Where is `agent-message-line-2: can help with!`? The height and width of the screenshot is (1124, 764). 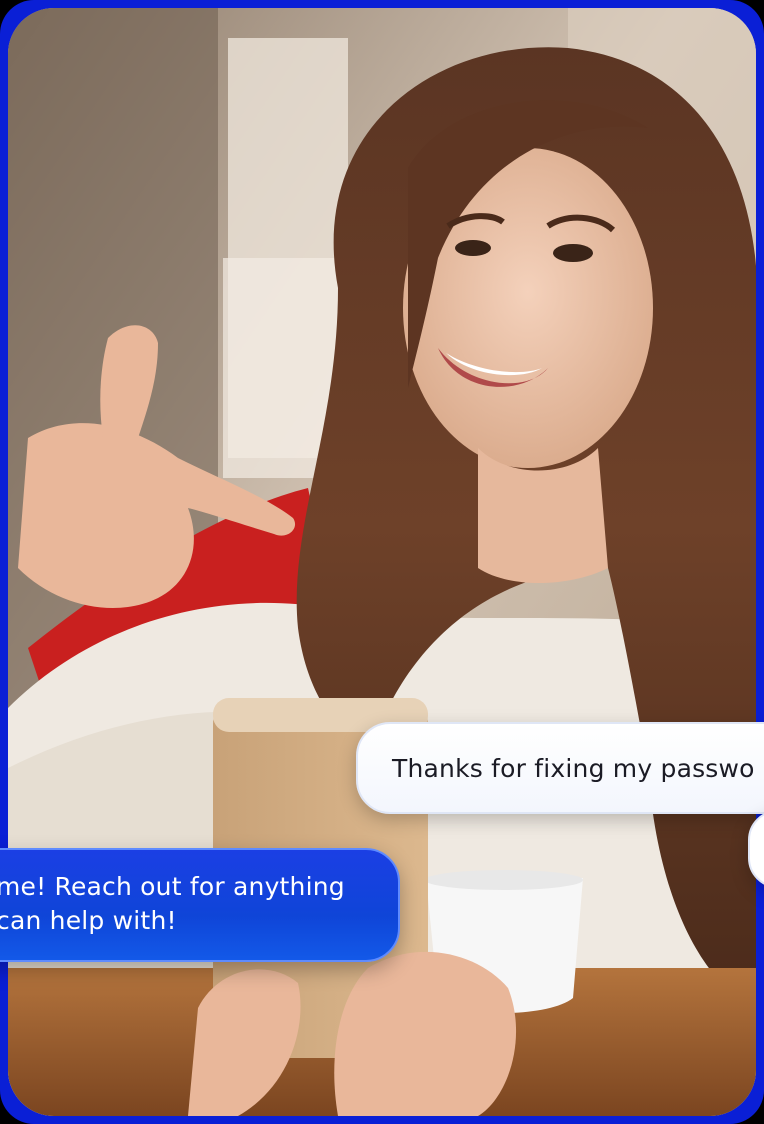
agent-message-line-2: can help with! is located at coordinates (88, 920).